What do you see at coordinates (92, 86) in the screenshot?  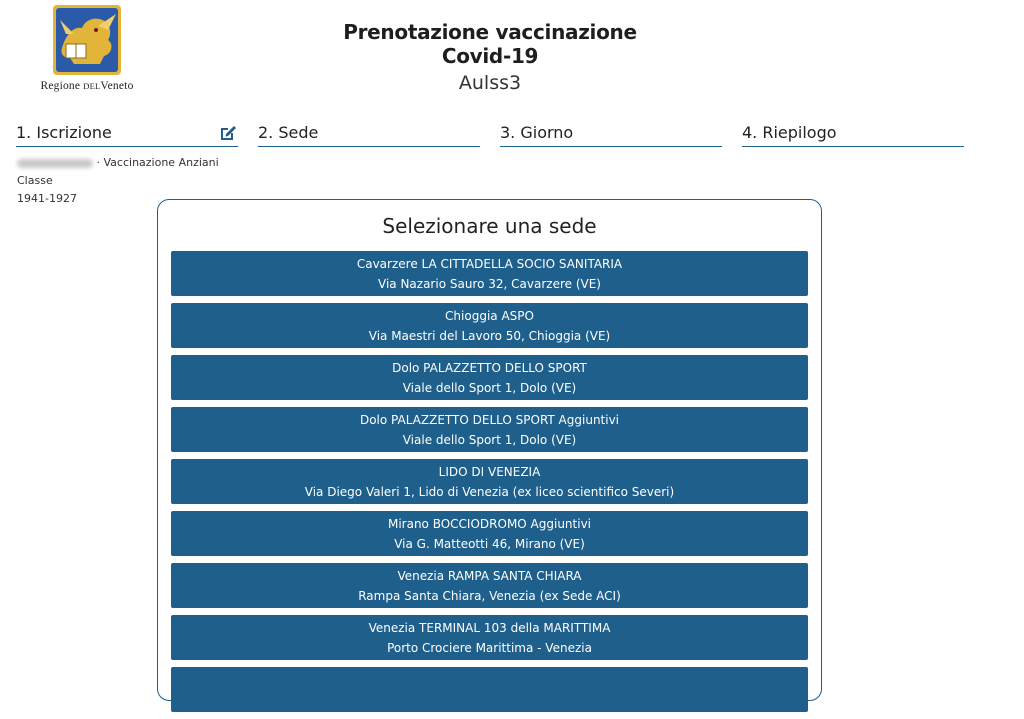 I see `logo-text-del: del` at bounding box center [92, 86].